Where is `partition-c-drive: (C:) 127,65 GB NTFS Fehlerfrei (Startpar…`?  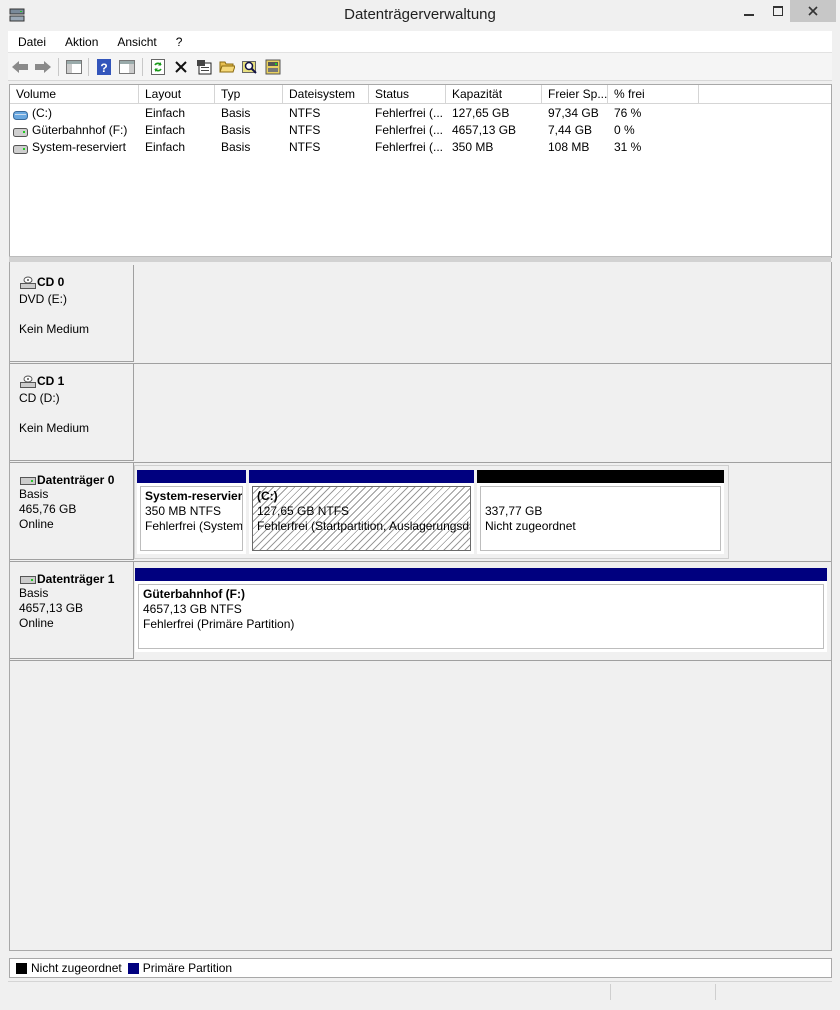 partition-c-drive: (C:) 127,65 GB NTFS Fehlerfrei (Startpar… is located at coordinates (361, 512).